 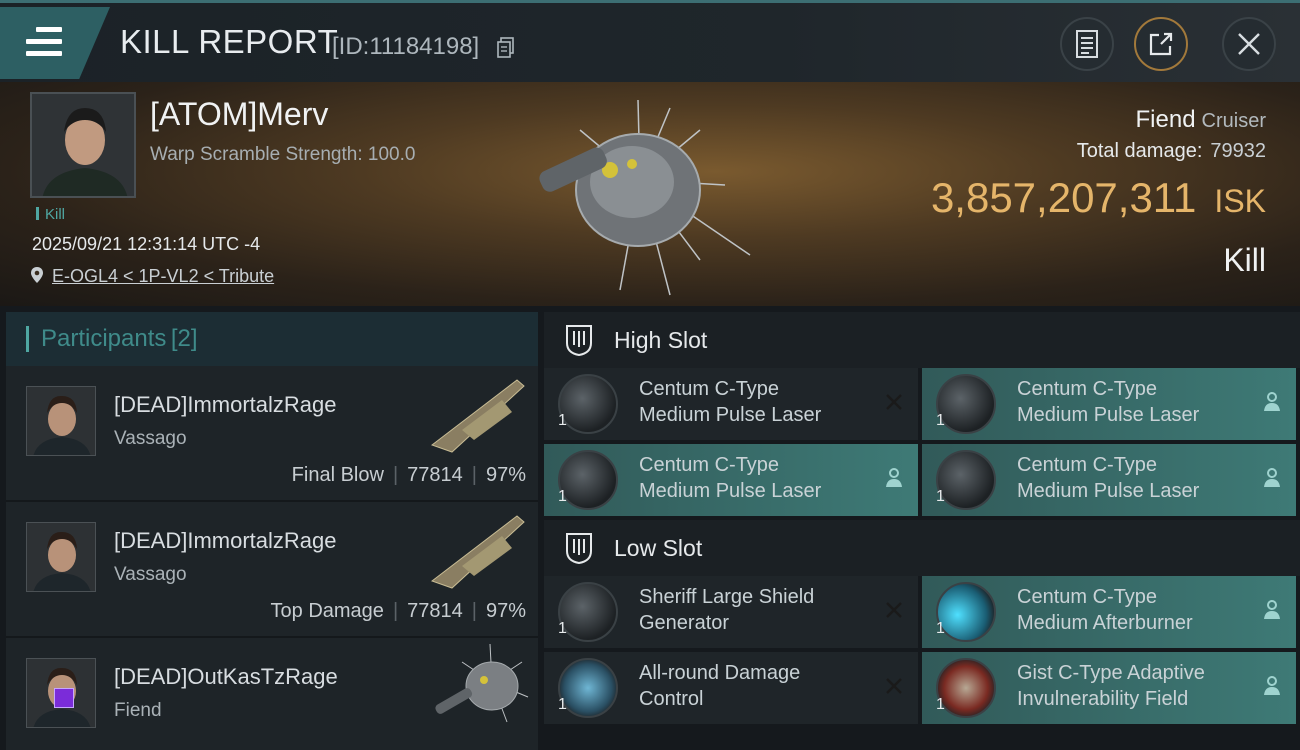 What do you see at coordinates (588, 612) in the screenshot?
I see `shield-generator-icon` at bounding box center [588, 612].